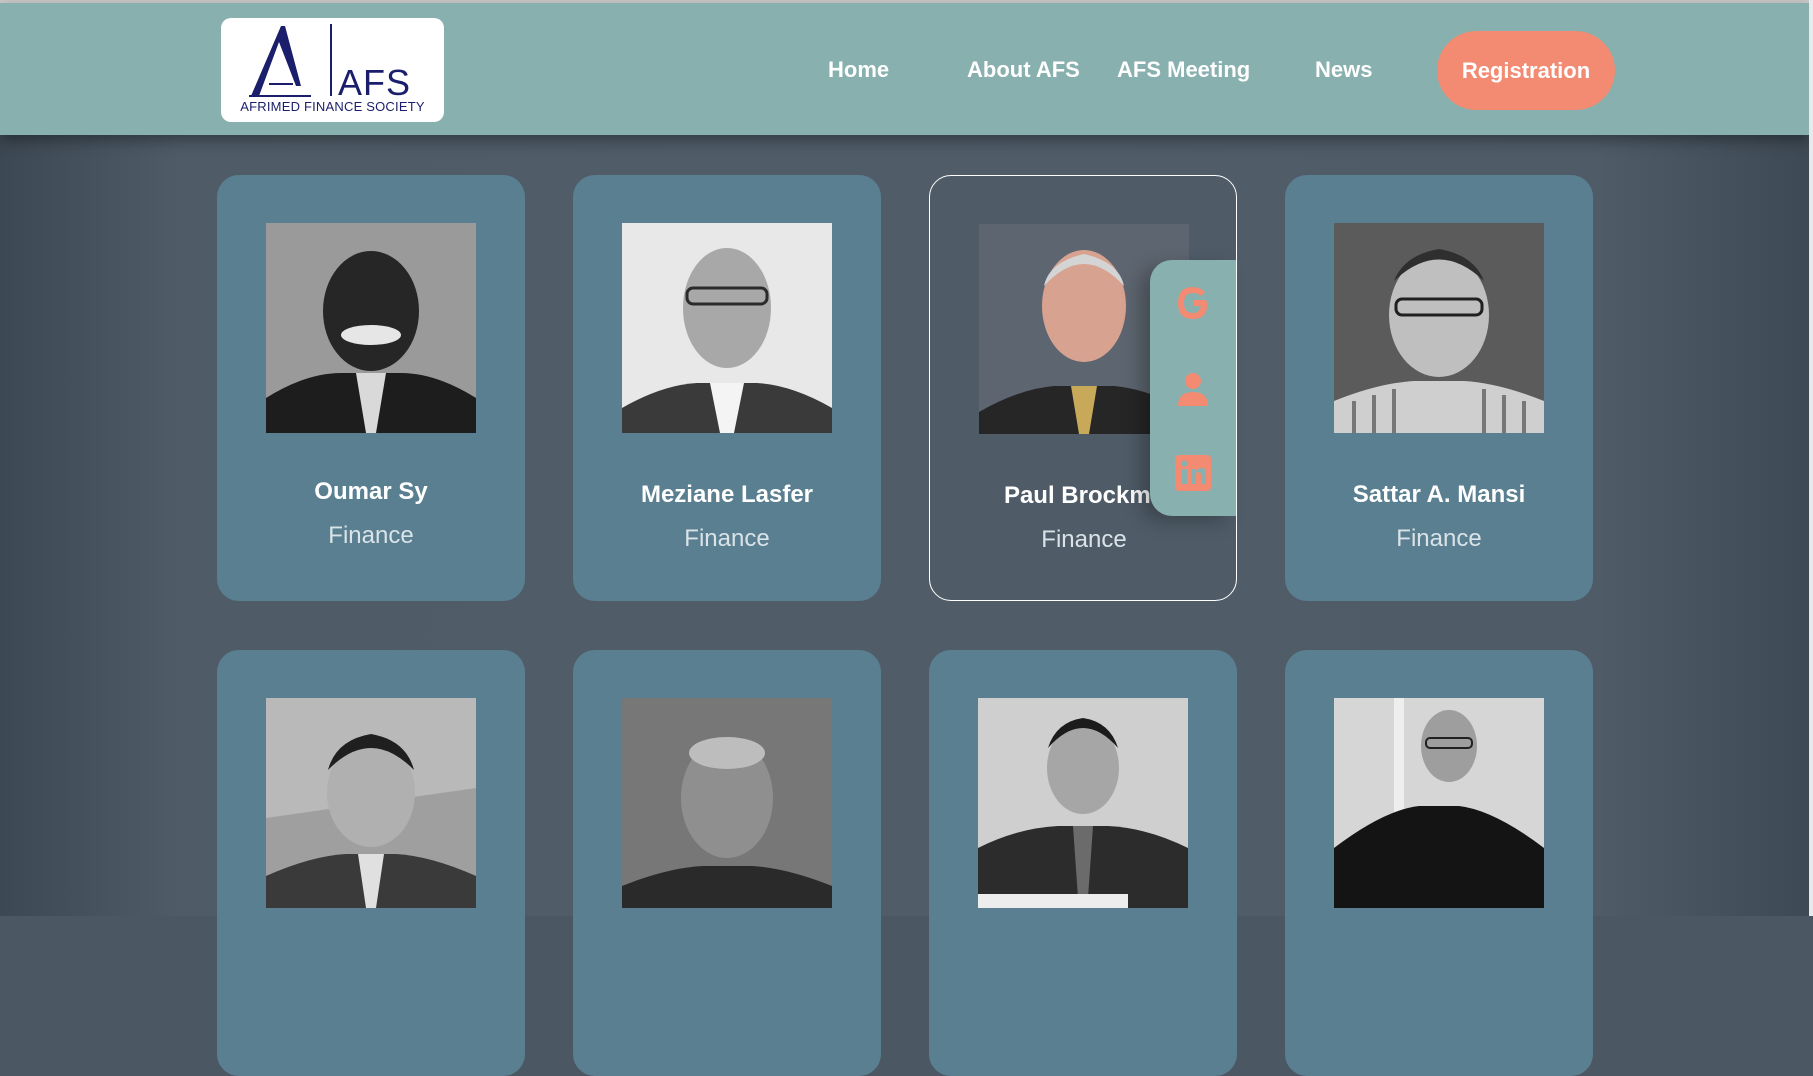  I want to click on nav-about-afs: About AFS, so click(1023, 70).